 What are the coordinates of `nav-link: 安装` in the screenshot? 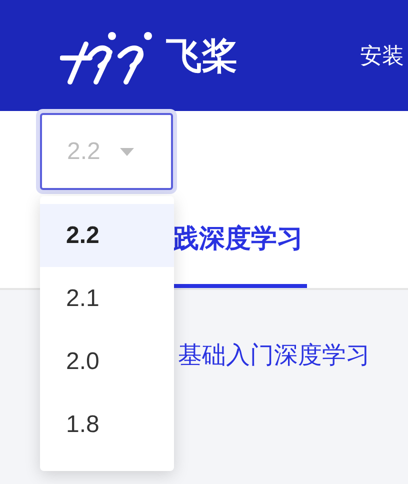 It's located at (382, 55).